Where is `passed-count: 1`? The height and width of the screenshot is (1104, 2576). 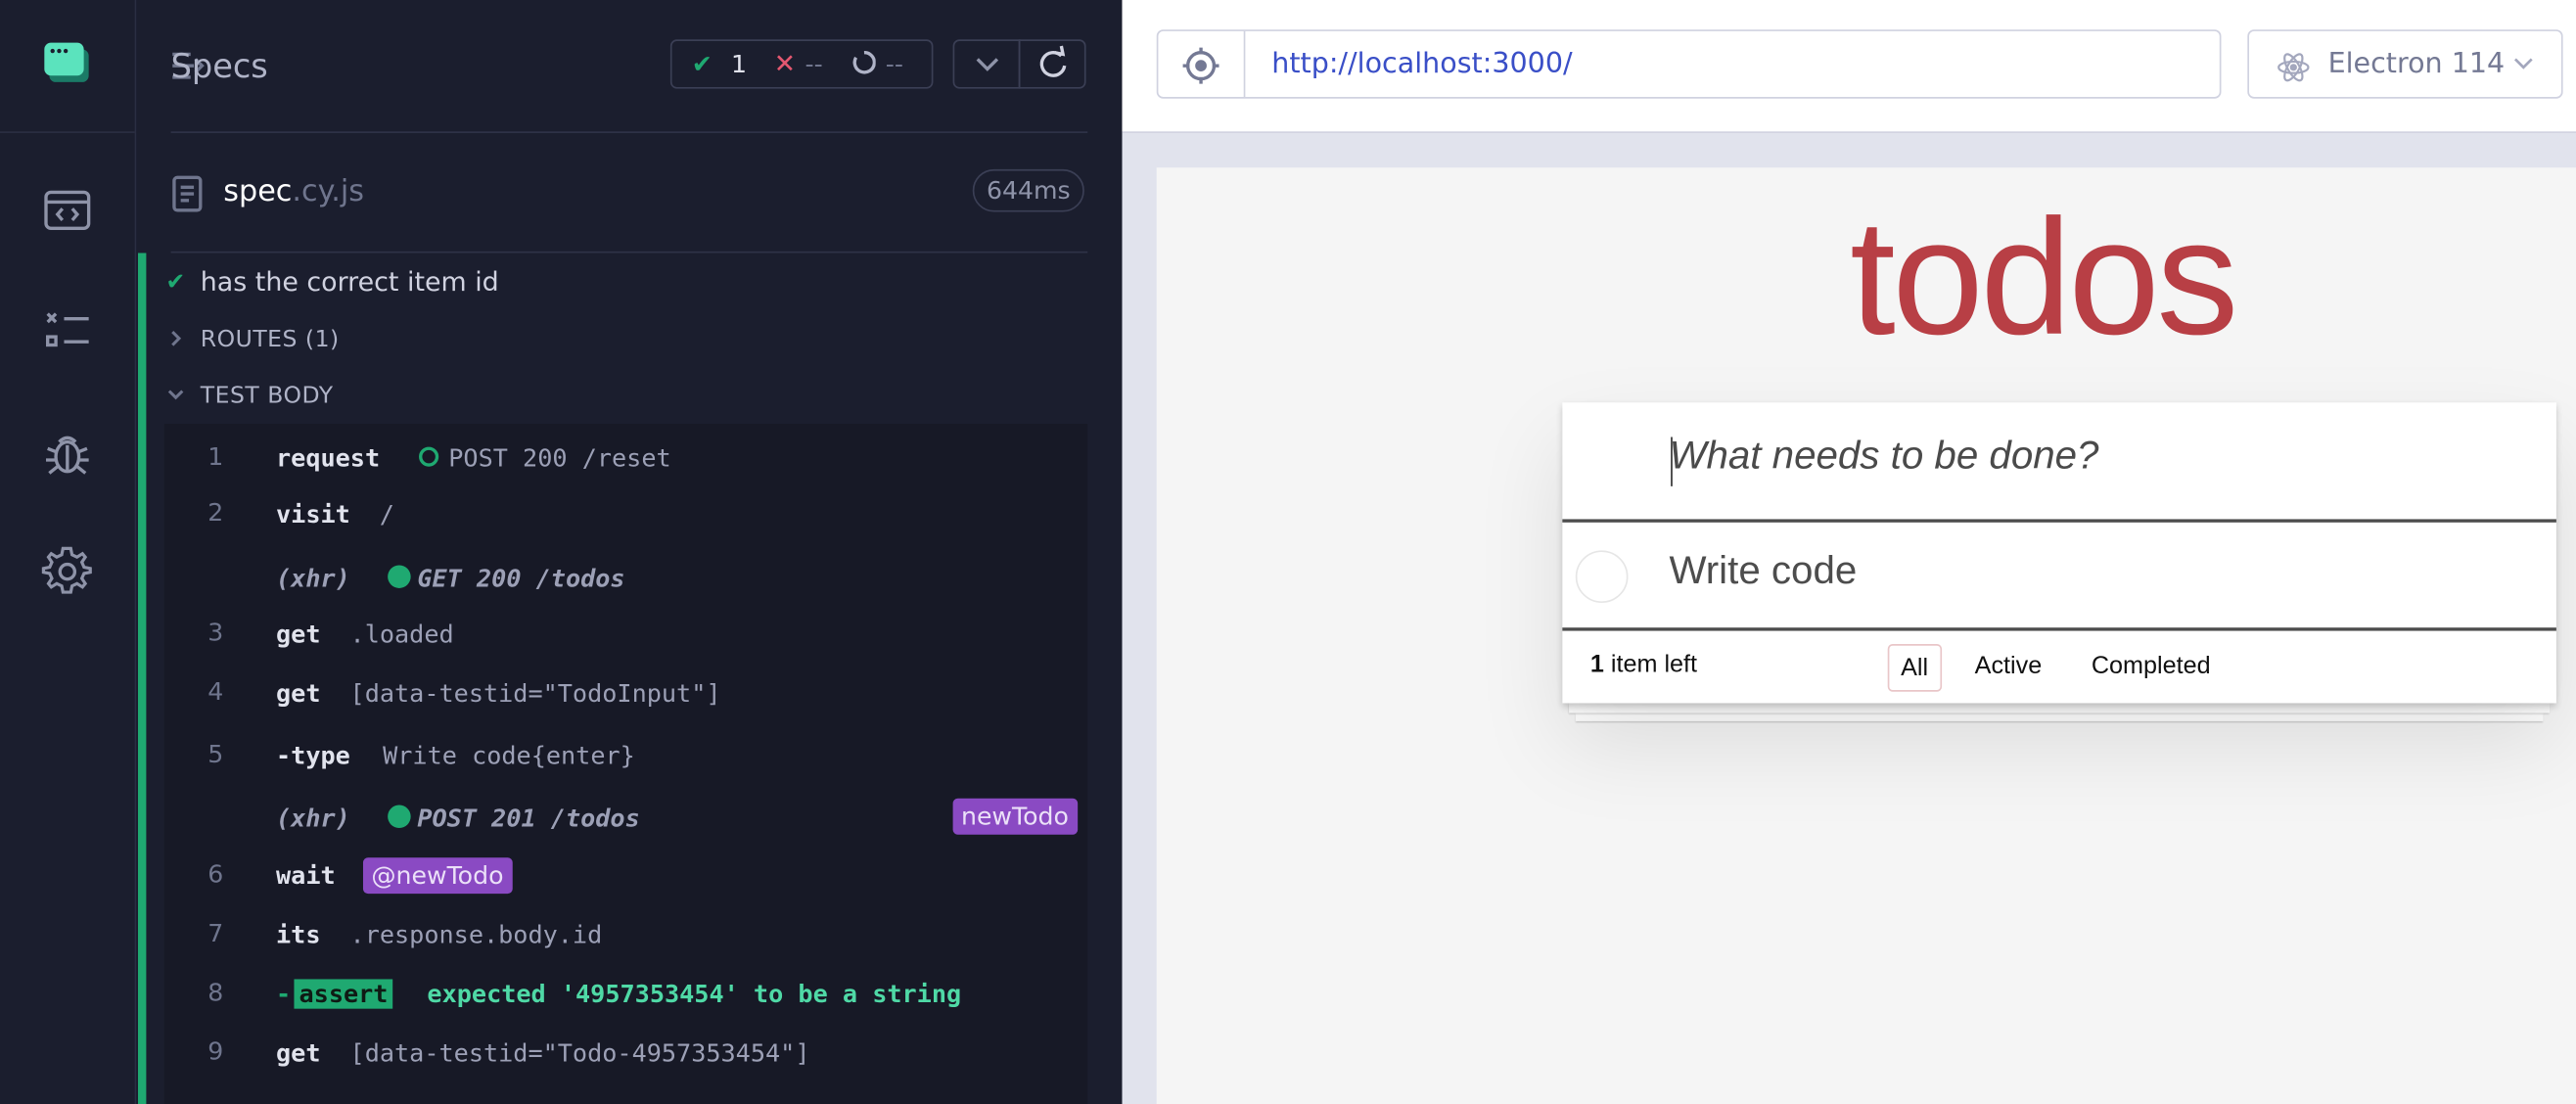 passed-count: 1 is located at coordinates (739, 64).